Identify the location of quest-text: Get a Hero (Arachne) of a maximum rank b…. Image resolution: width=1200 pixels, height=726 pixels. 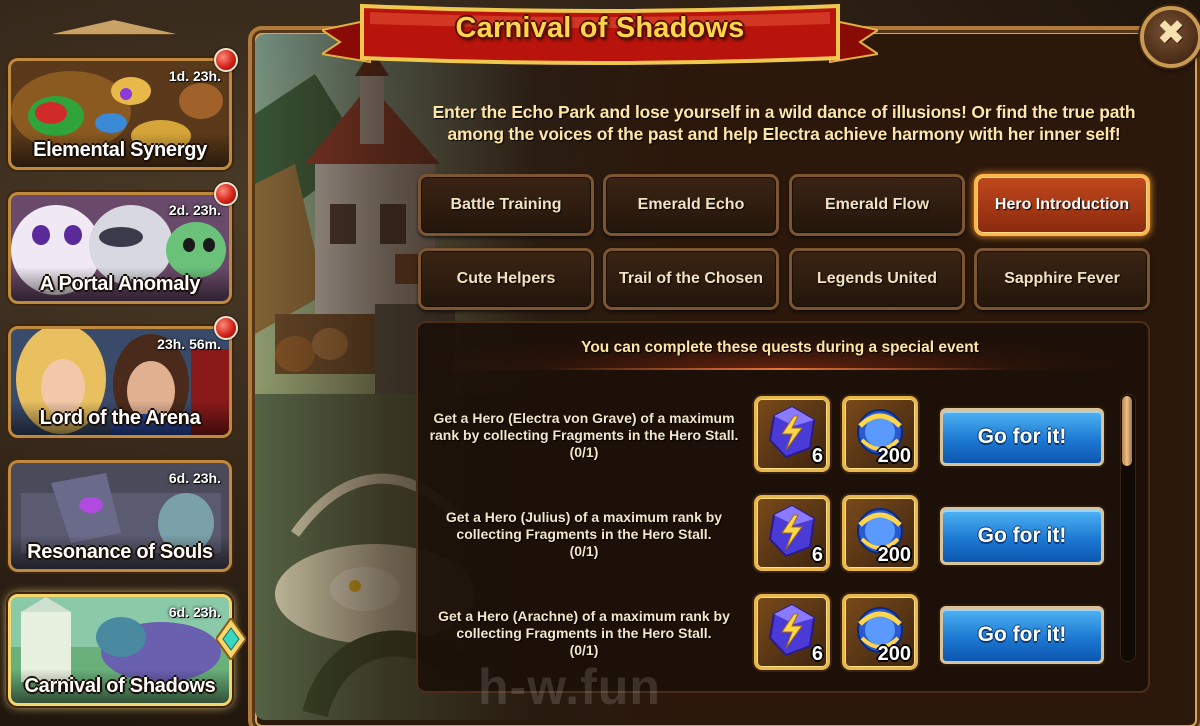
(584, 624).